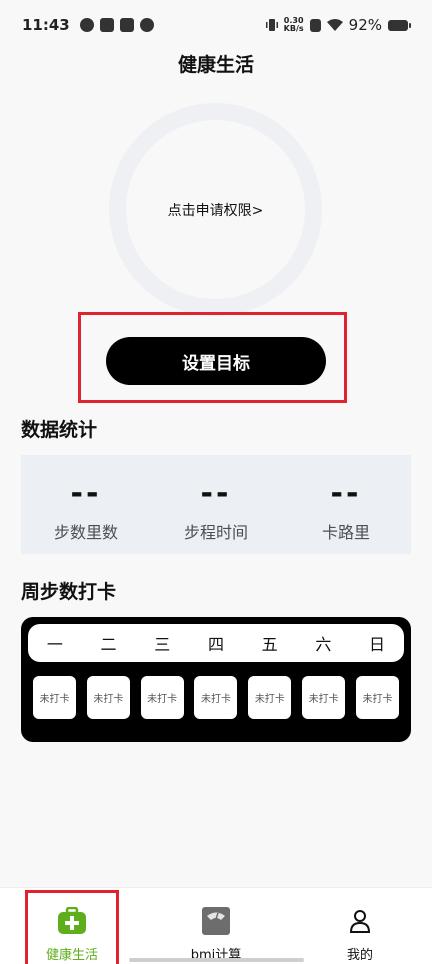 The image size is (432, 964). What do you see at coordinates (293, 28) in the screenshot?
I see `net-speed-unit: KB/s` at bounding box center [293, 28].